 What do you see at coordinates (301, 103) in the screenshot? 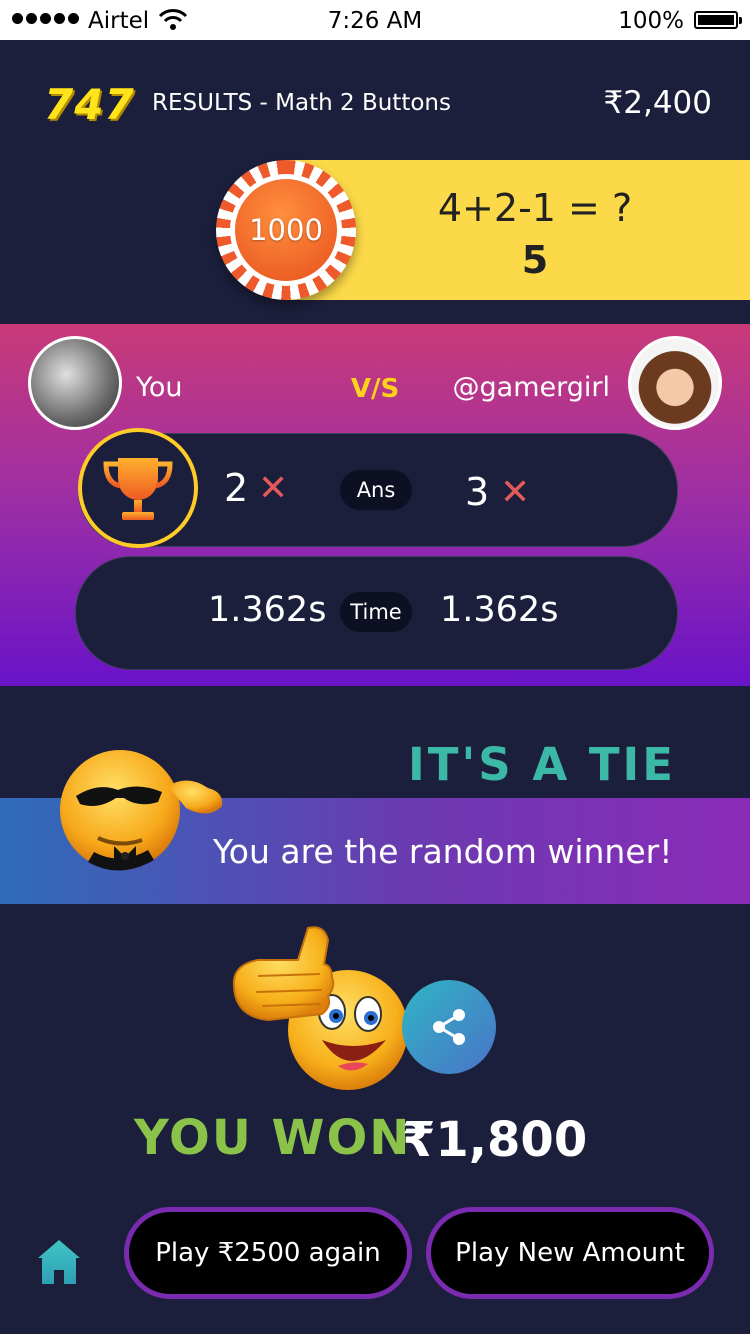
I see `page-title: RESULTS - Math 2 Buttons` at bounding box center [301, 103].